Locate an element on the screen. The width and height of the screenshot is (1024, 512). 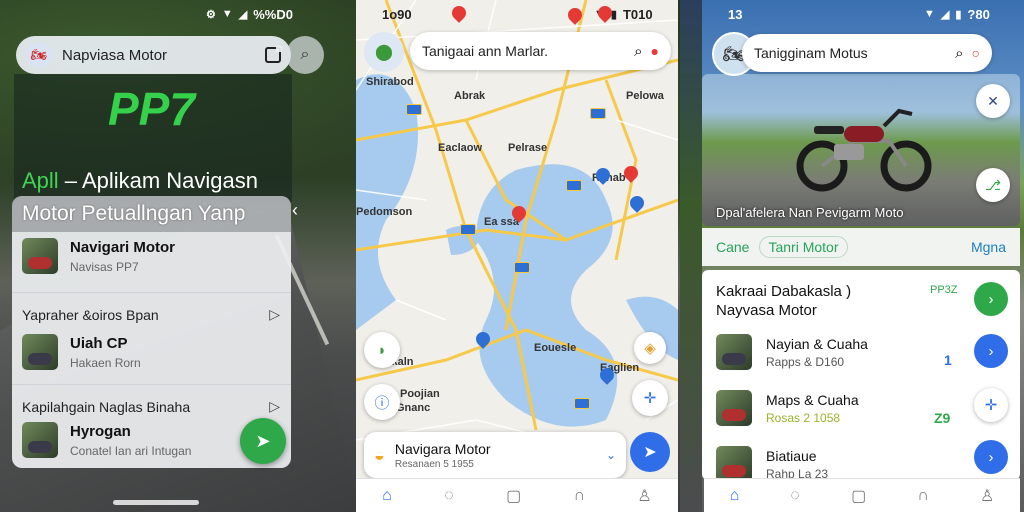
close-button: ✕ is located at coordinates (993, 101).